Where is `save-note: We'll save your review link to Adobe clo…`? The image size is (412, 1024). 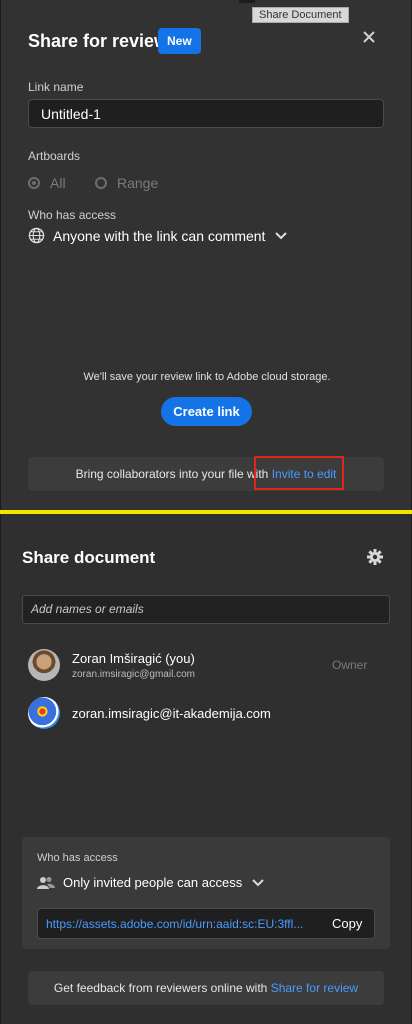
save-note: We'll save your review link to Adobe clo… is located at coordinates (207, 377).